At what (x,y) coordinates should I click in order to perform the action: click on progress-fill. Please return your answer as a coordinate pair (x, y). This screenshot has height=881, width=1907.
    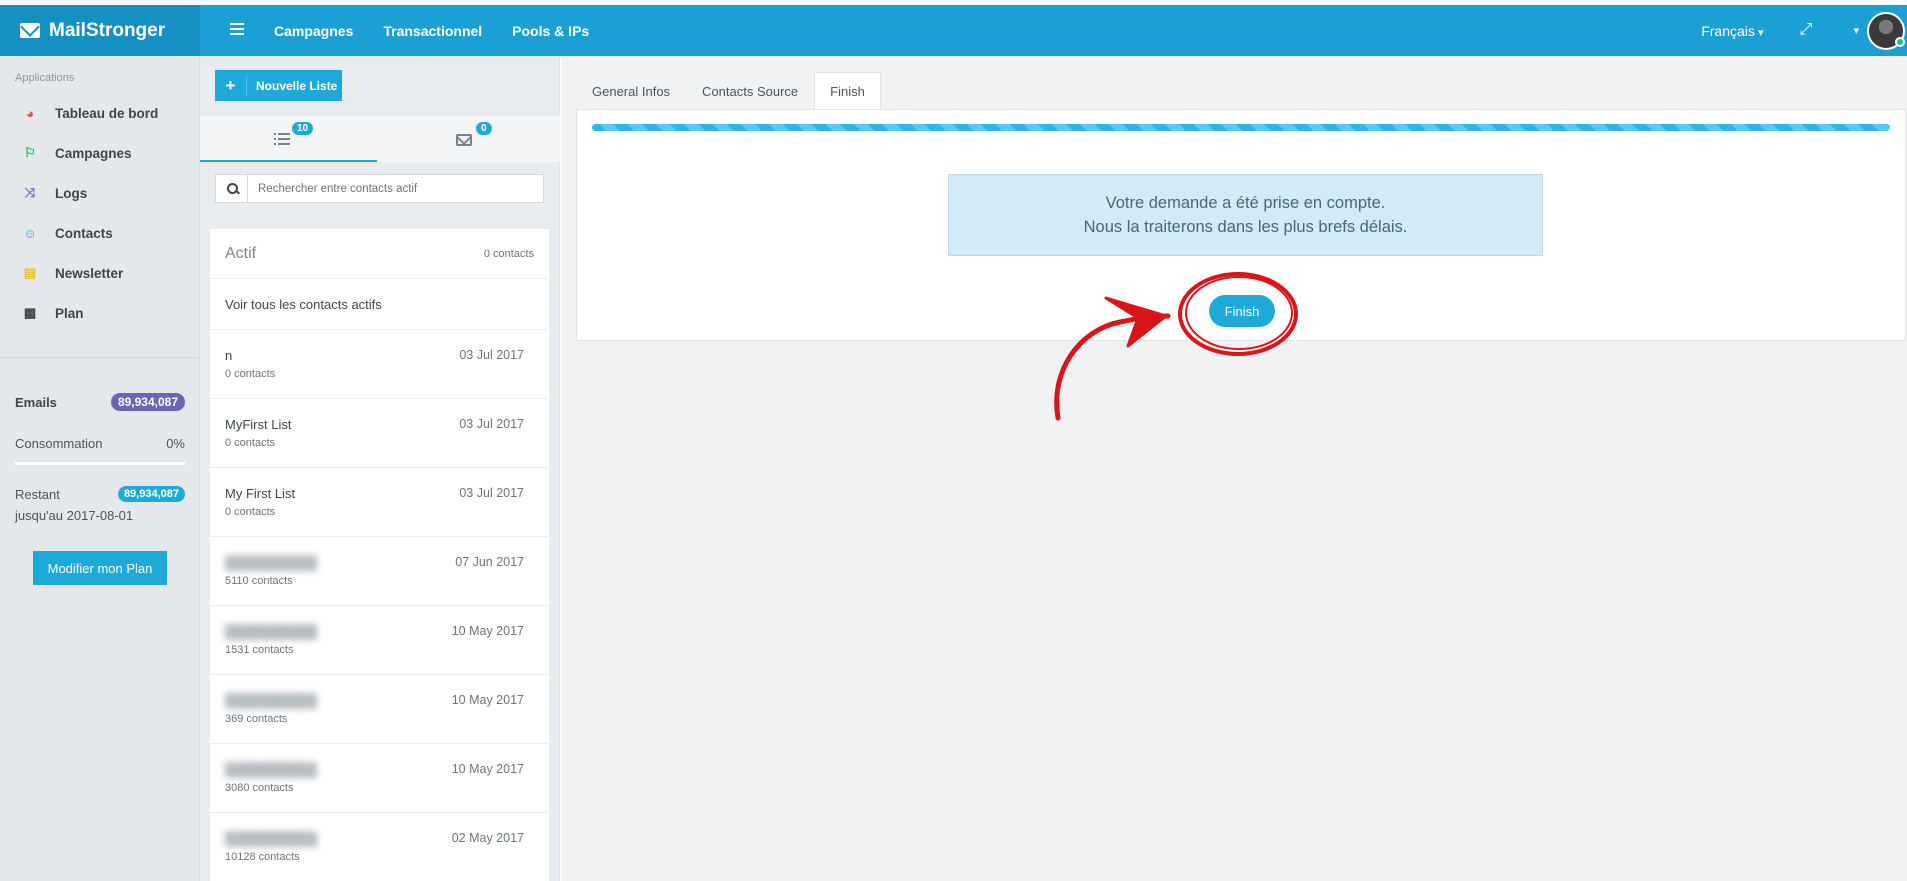
    Looking at the image, I should click on (1241, 127).